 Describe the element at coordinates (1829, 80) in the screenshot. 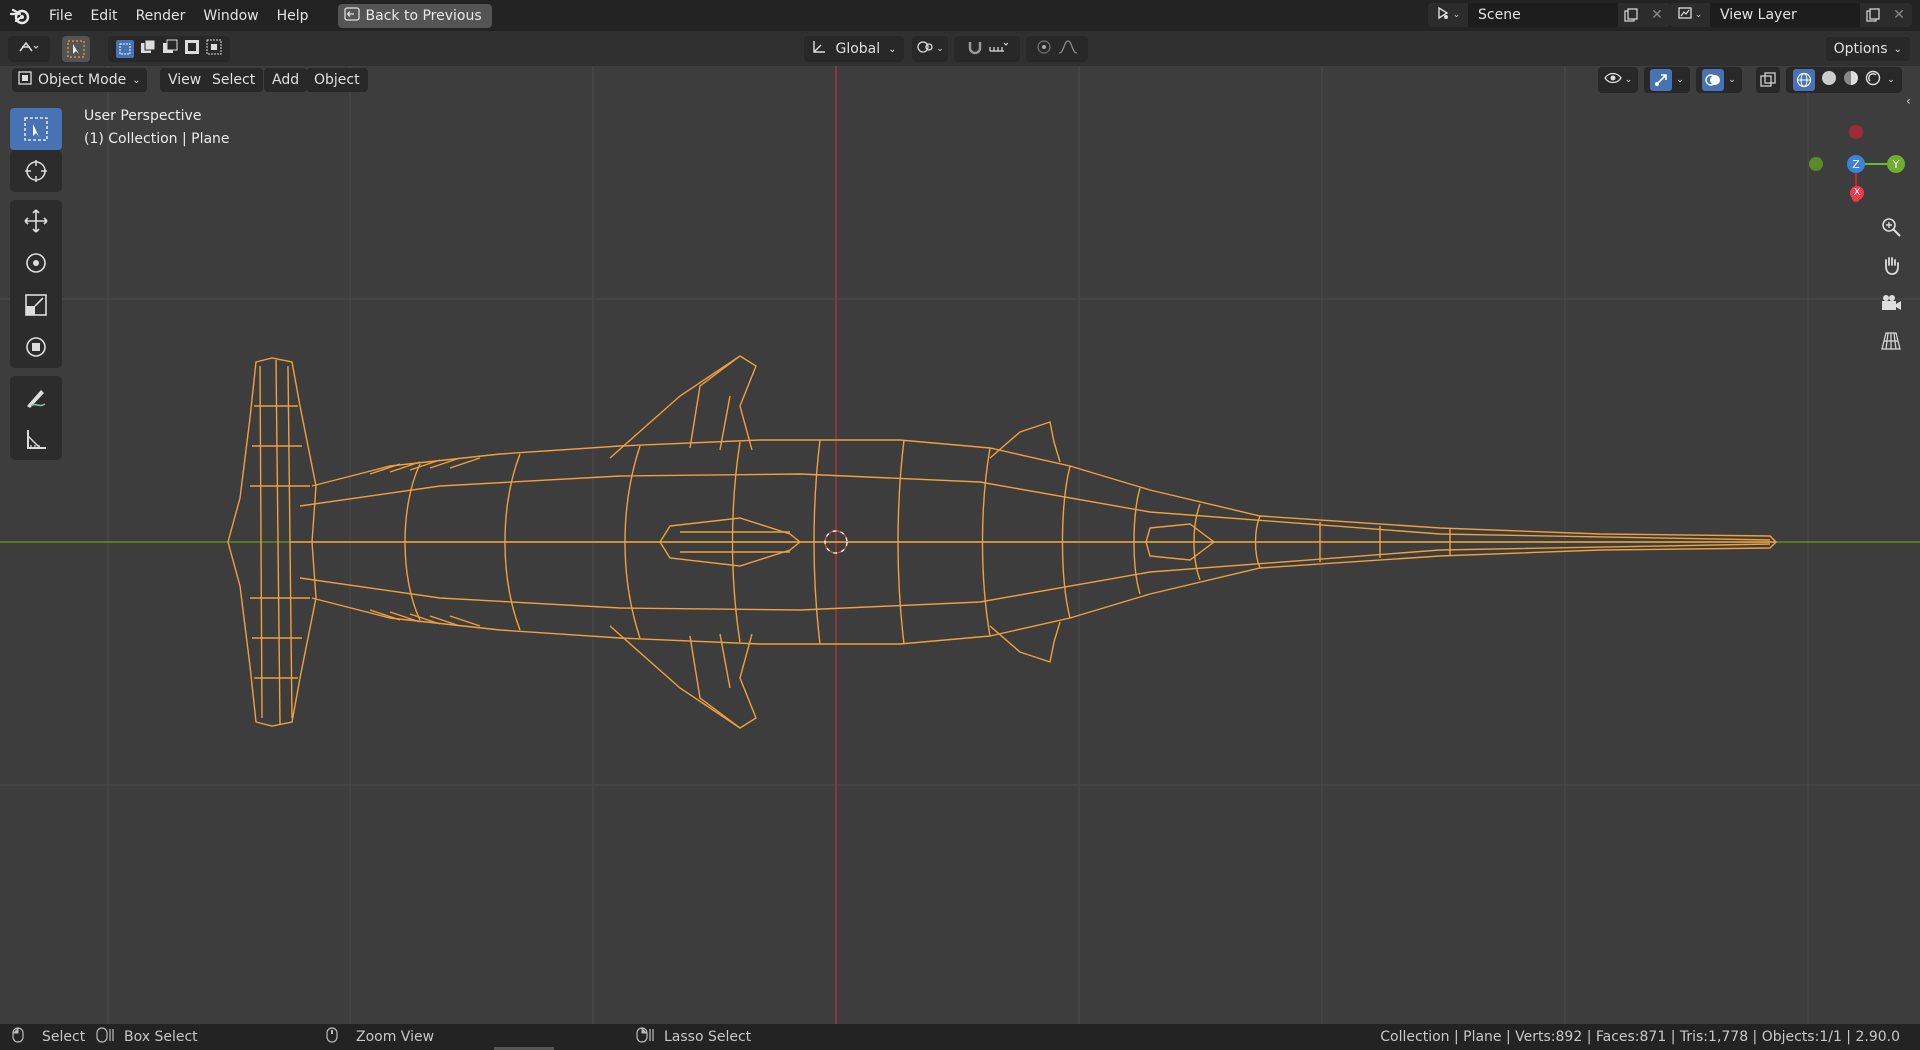

I see `solid-shading-icon` at that location.